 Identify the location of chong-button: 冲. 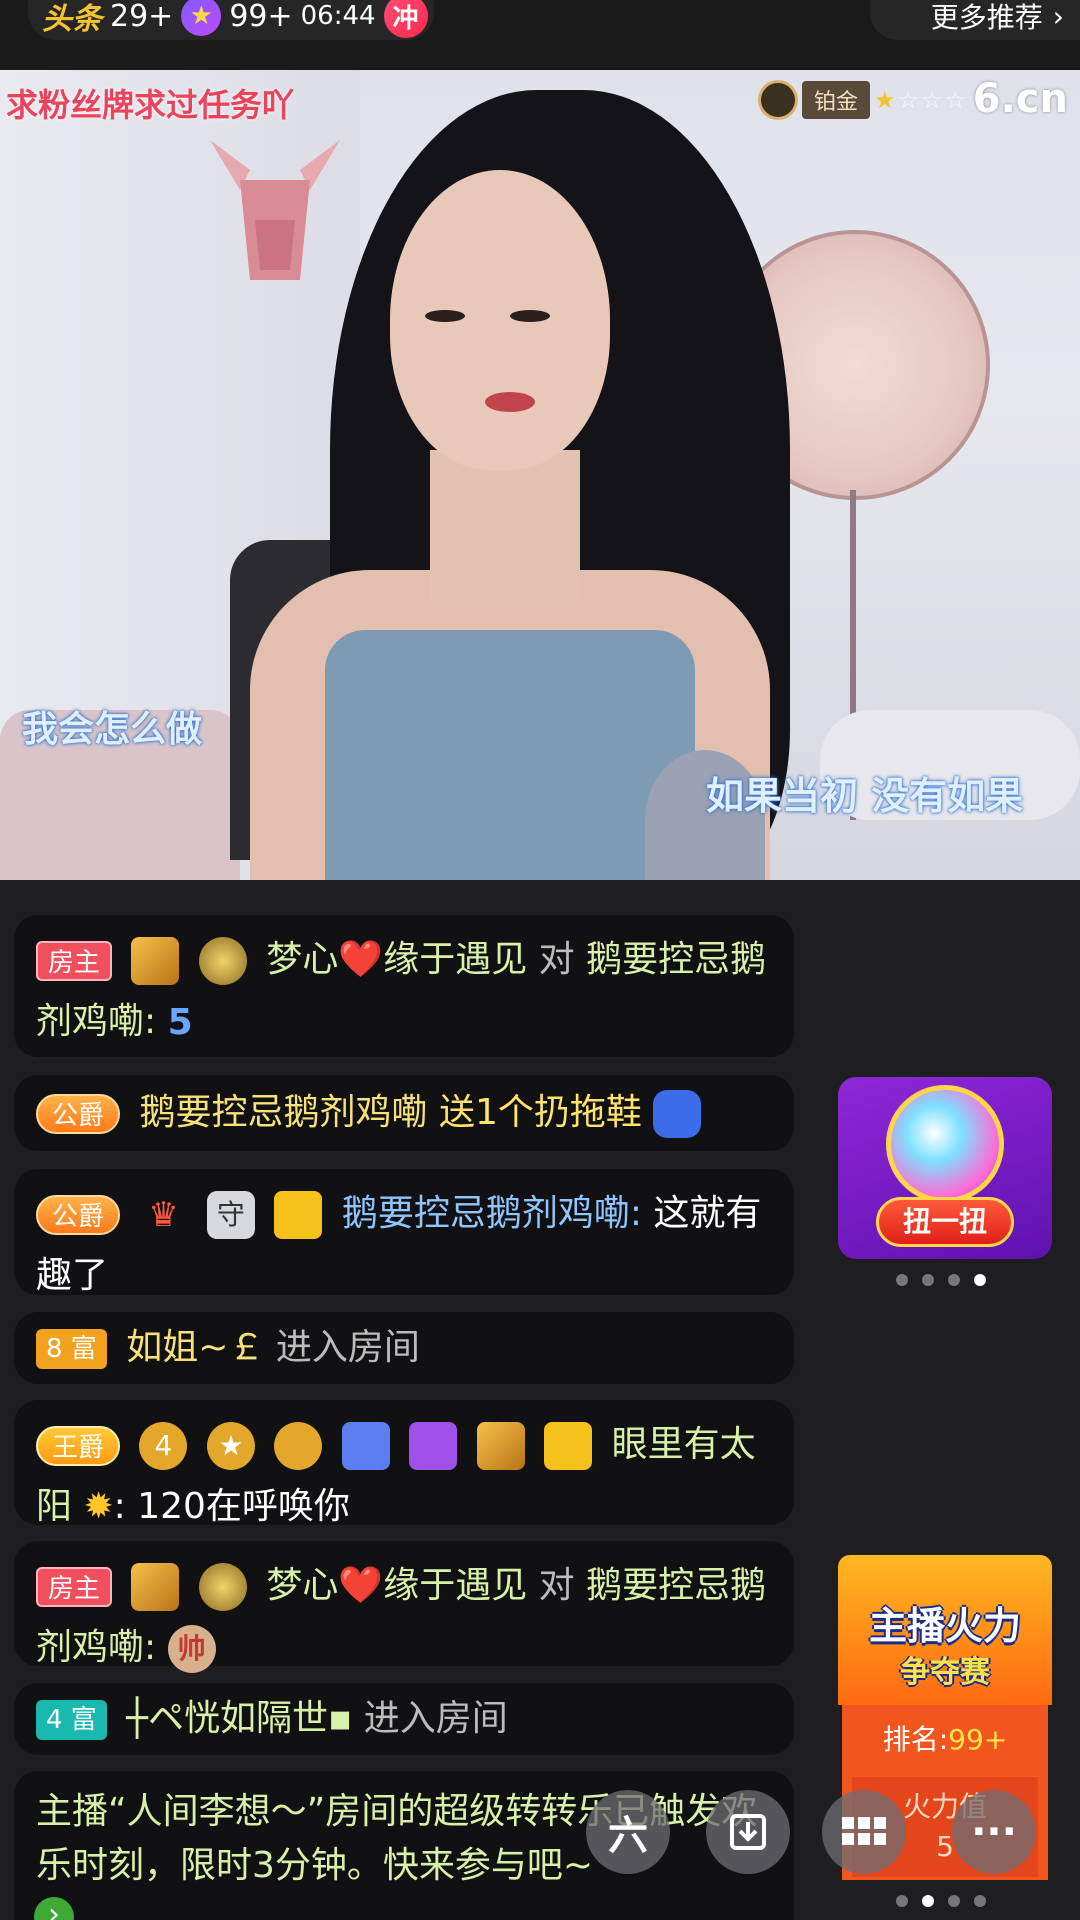
(405, 19).